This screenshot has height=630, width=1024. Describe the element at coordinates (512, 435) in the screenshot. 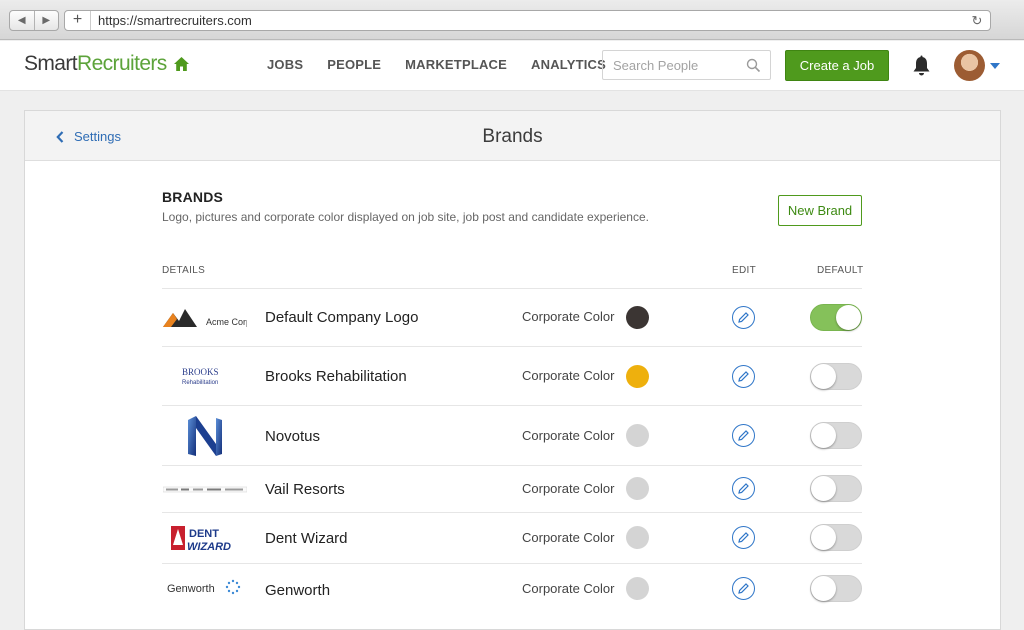

I see `table-row: Novotus Corporate Color` at that location.